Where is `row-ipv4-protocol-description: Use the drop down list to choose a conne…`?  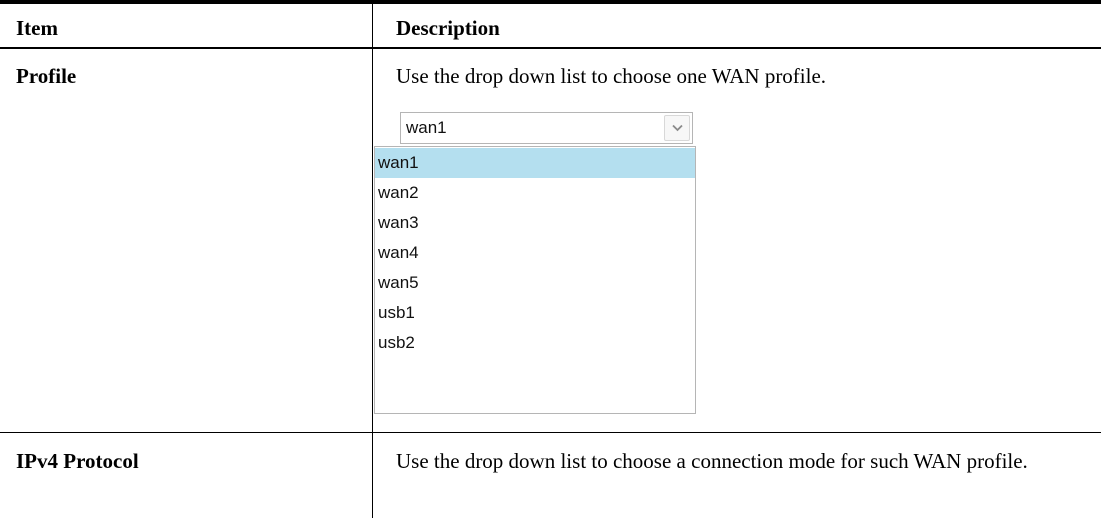 row-ipv4-protocol-description: Use the drop down list to choose a conne… is located at coordinates (712, 461).